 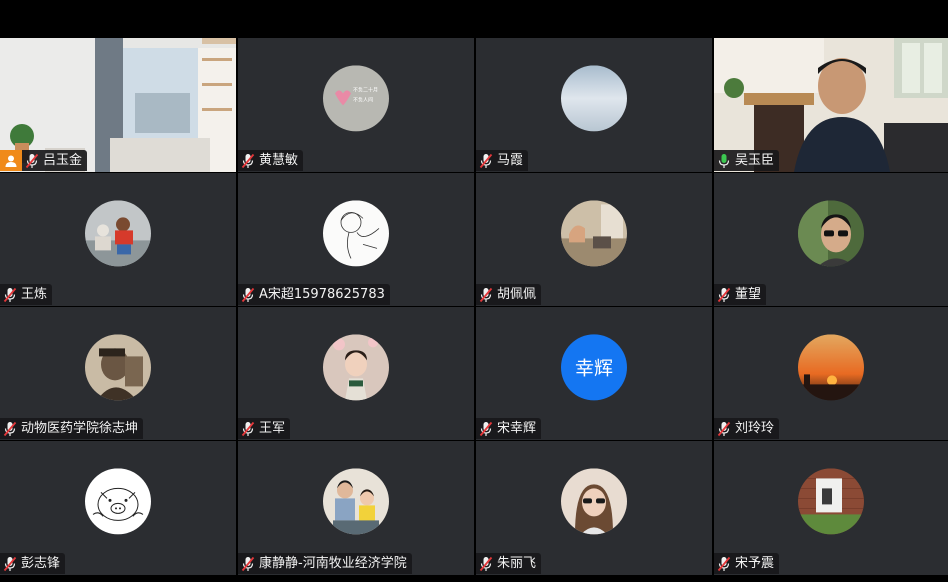 What do you see at coordinates (594, 366) in the screenshot?
I see `participant-avatar: 幸辉` at bounding box center [594, 366].